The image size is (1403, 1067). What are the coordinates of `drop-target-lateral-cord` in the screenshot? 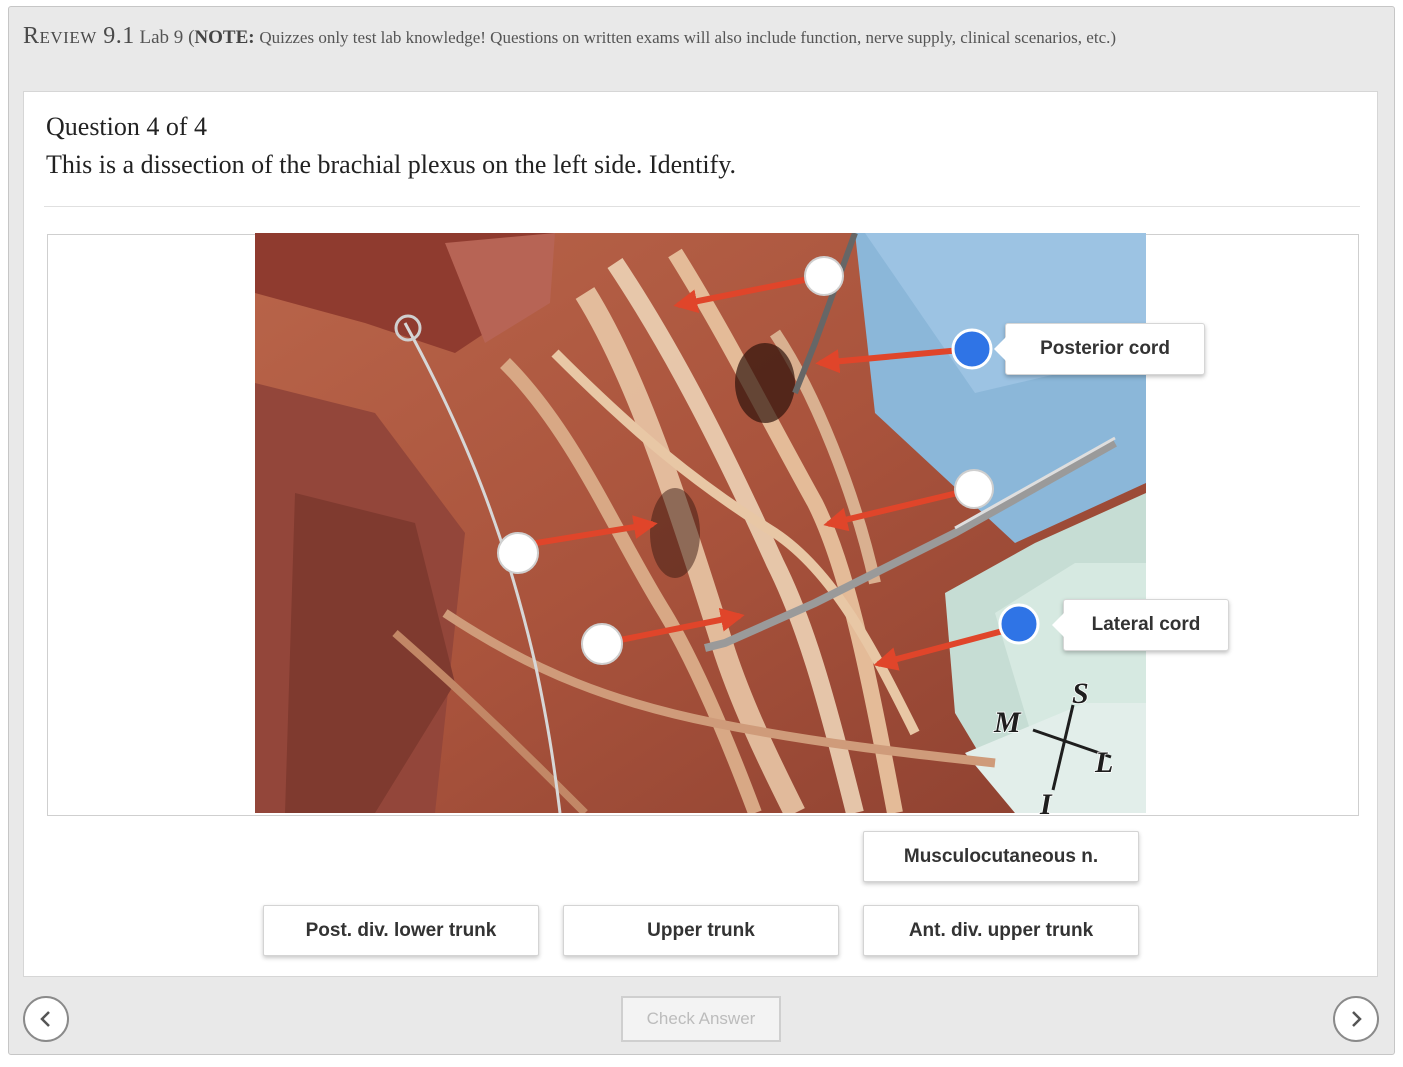 It's located at (1019, 624).